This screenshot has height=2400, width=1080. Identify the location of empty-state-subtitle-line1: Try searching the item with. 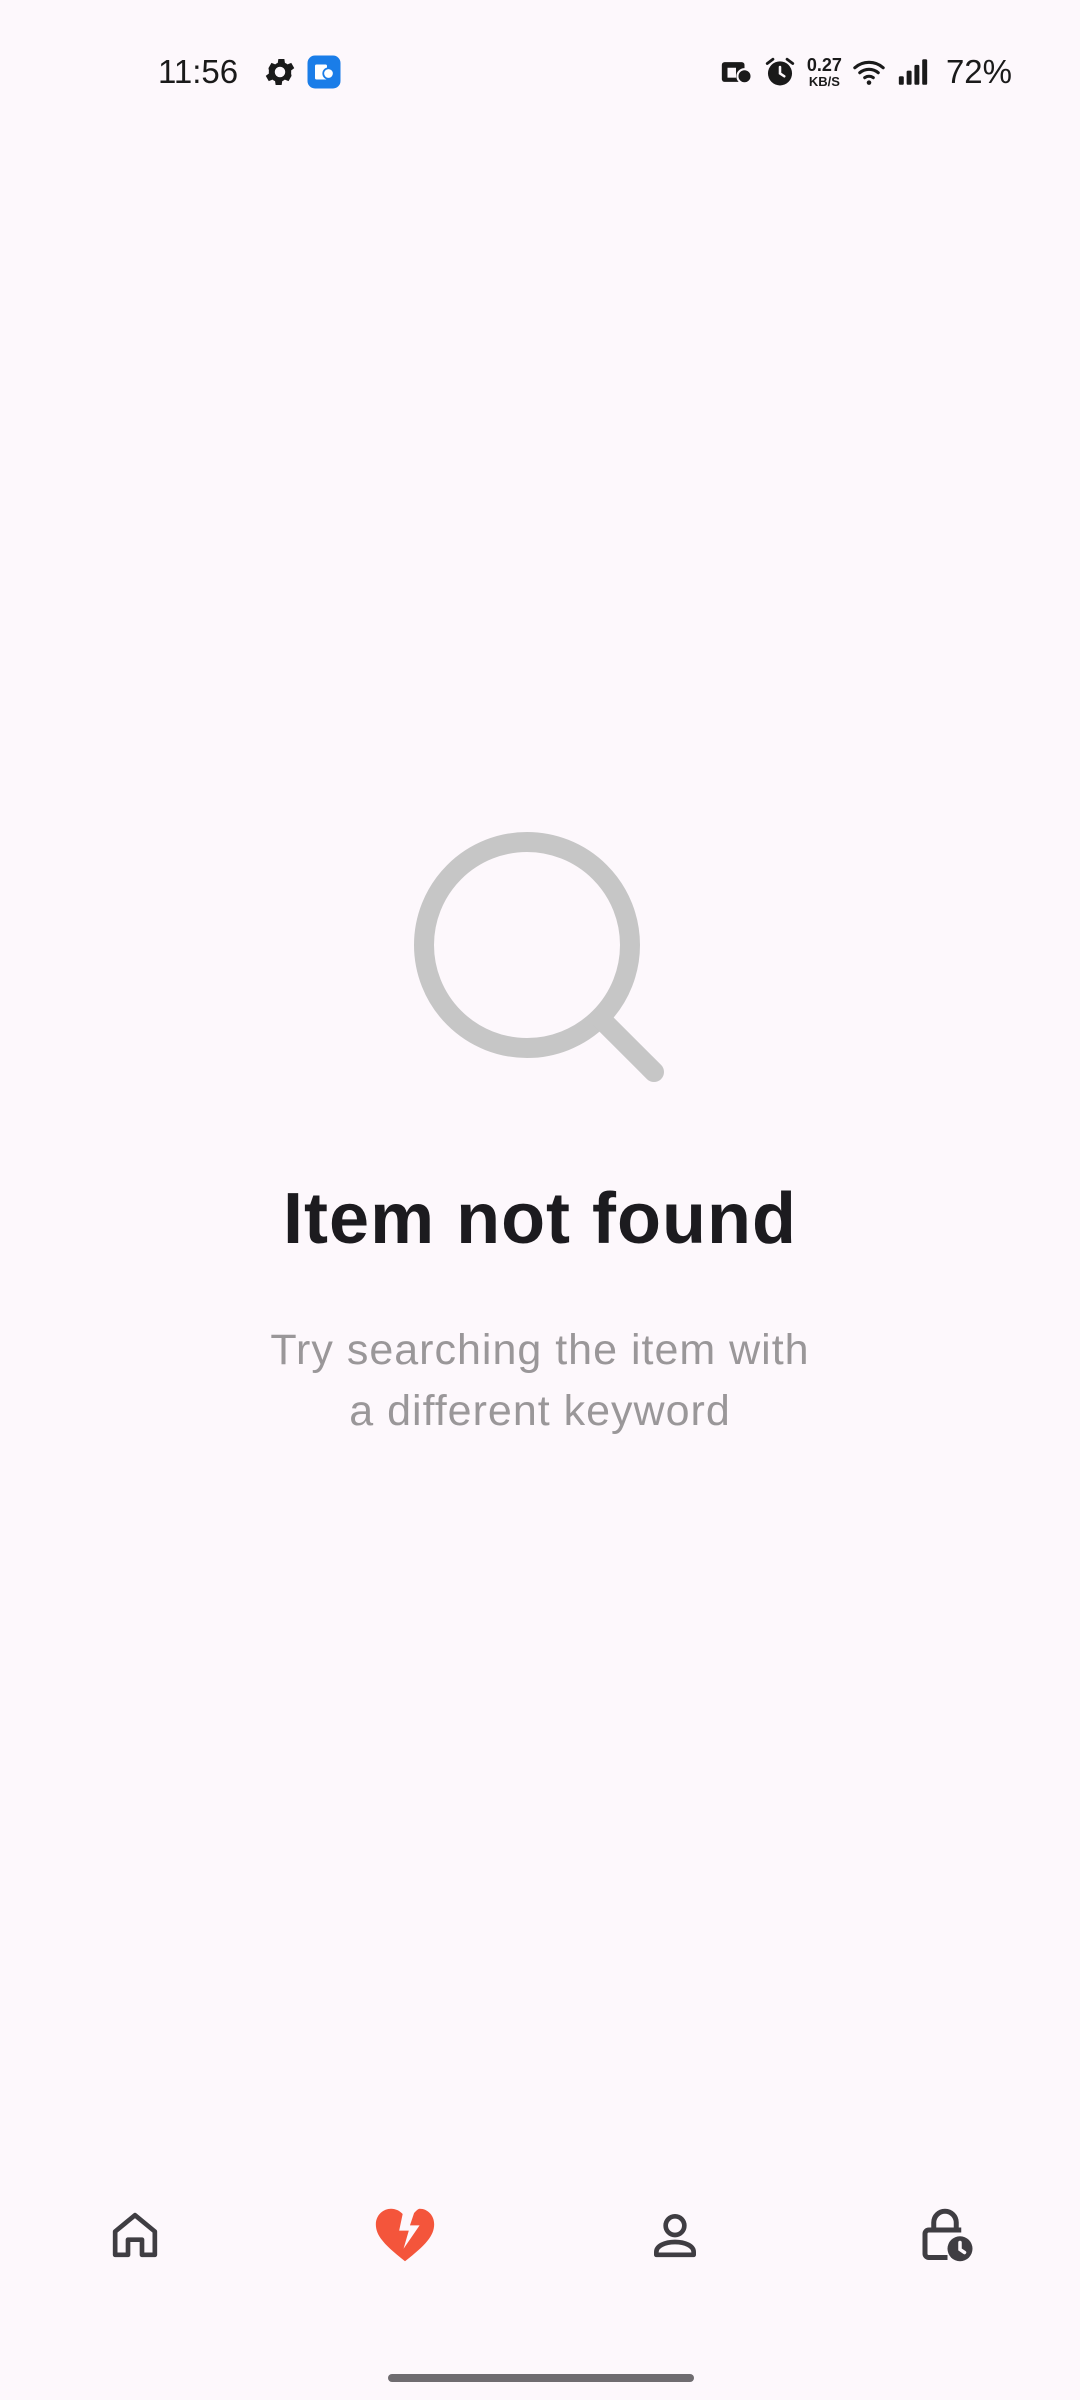
(540, 1350).